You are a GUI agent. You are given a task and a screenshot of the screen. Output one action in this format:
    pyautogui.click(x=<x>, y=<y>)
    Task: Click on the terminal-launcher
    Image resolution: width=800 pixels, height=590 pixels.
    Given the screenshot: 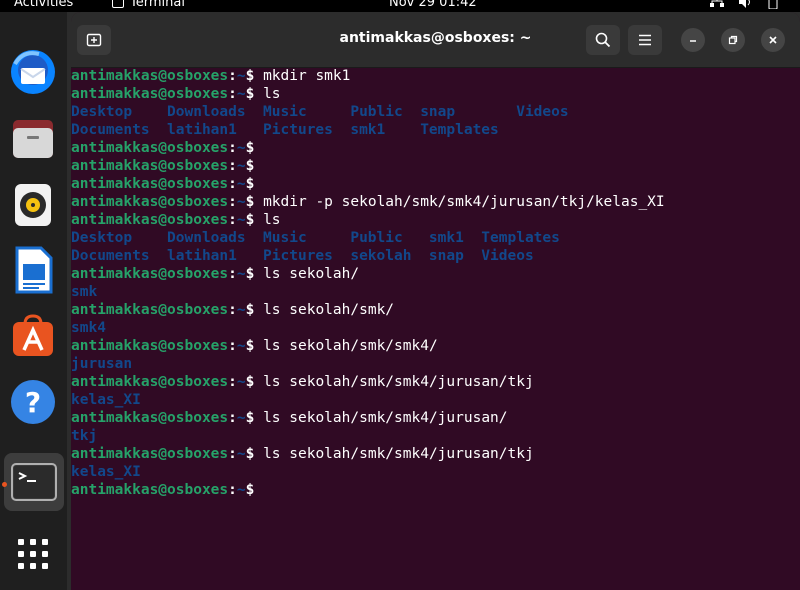 What is the action you would take?
    pyautogui.click(x=34, y=482)
    